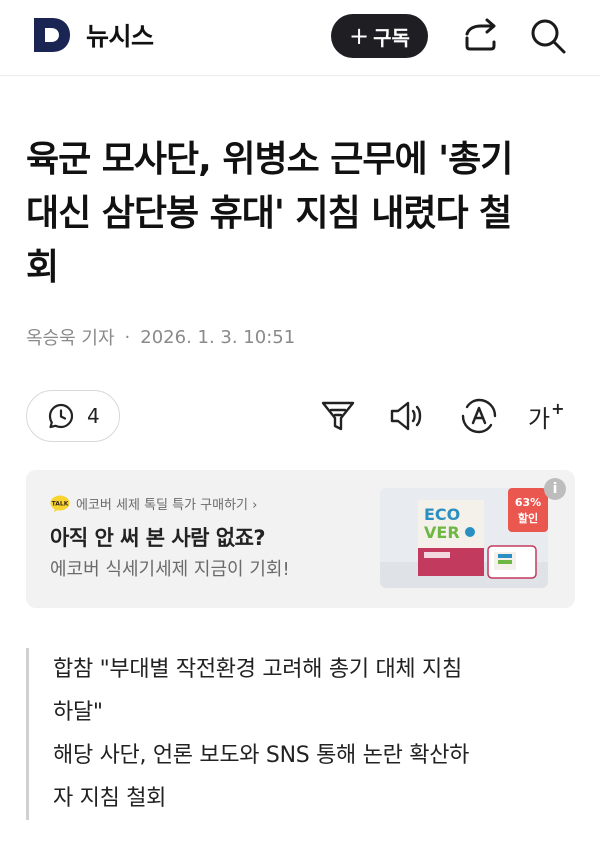 This screenshot has width=600, height=843. Describe the element at coordinates (539, 418) in the screenshot. I see `font-size-label: 가` at that location.